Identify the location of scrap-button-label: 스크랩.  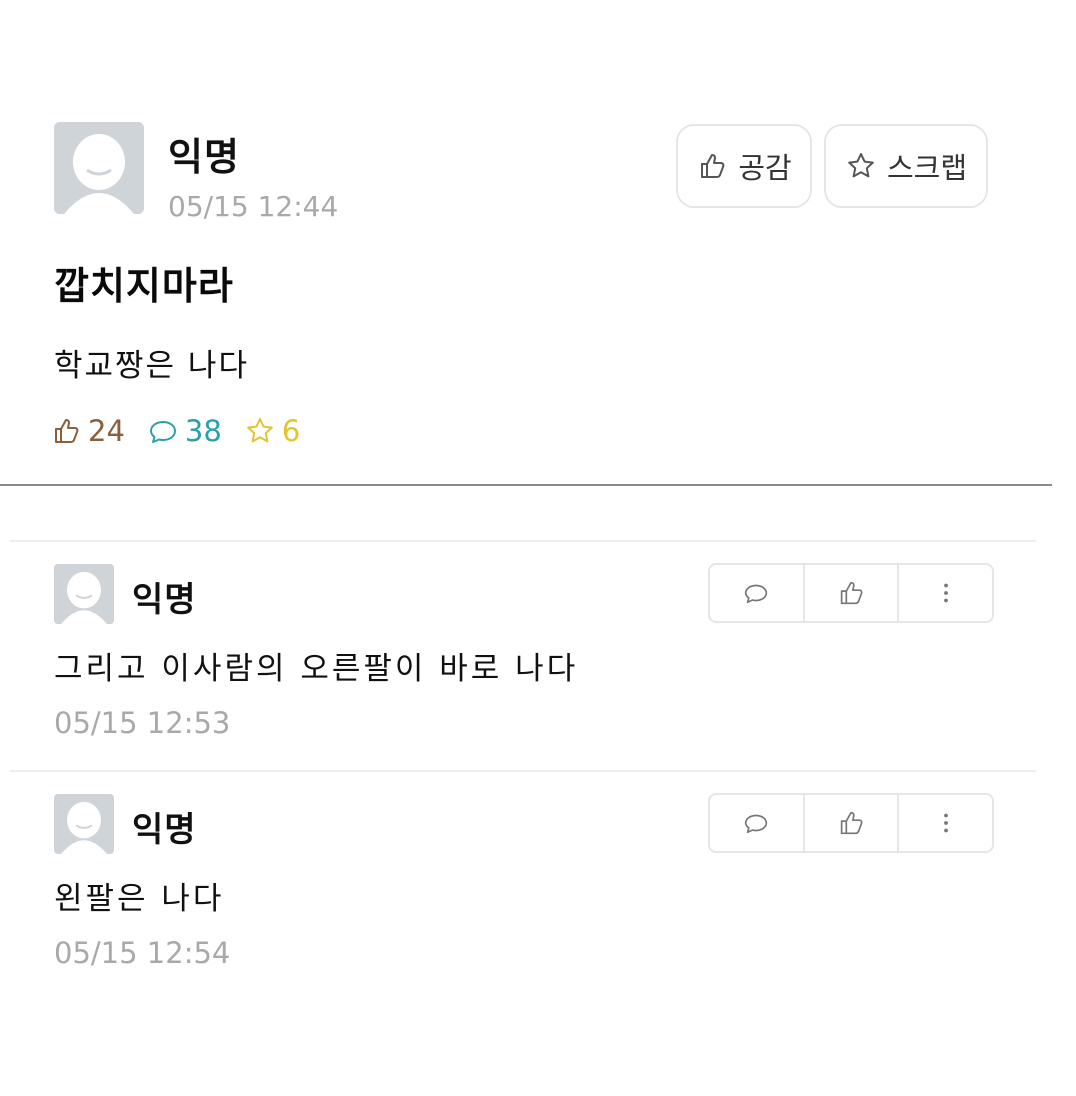
(927, 168).